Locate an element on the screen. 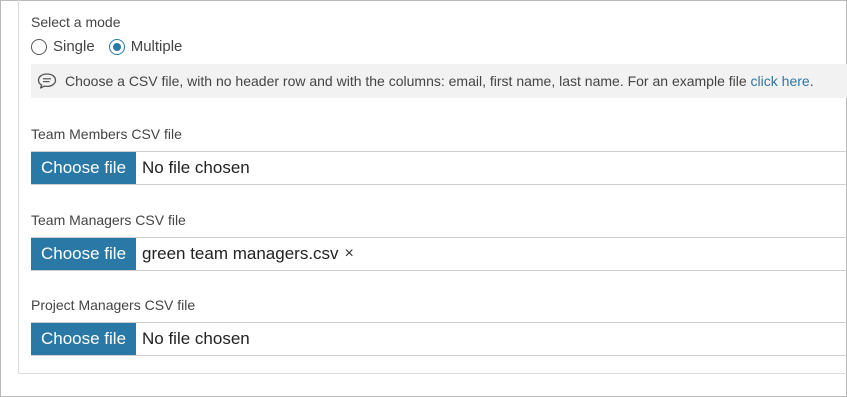 The height and width of the screenshot is (397, 847). team-managers-file-input: Choose file green team managers.csv × is located at coordinates (439, 254).